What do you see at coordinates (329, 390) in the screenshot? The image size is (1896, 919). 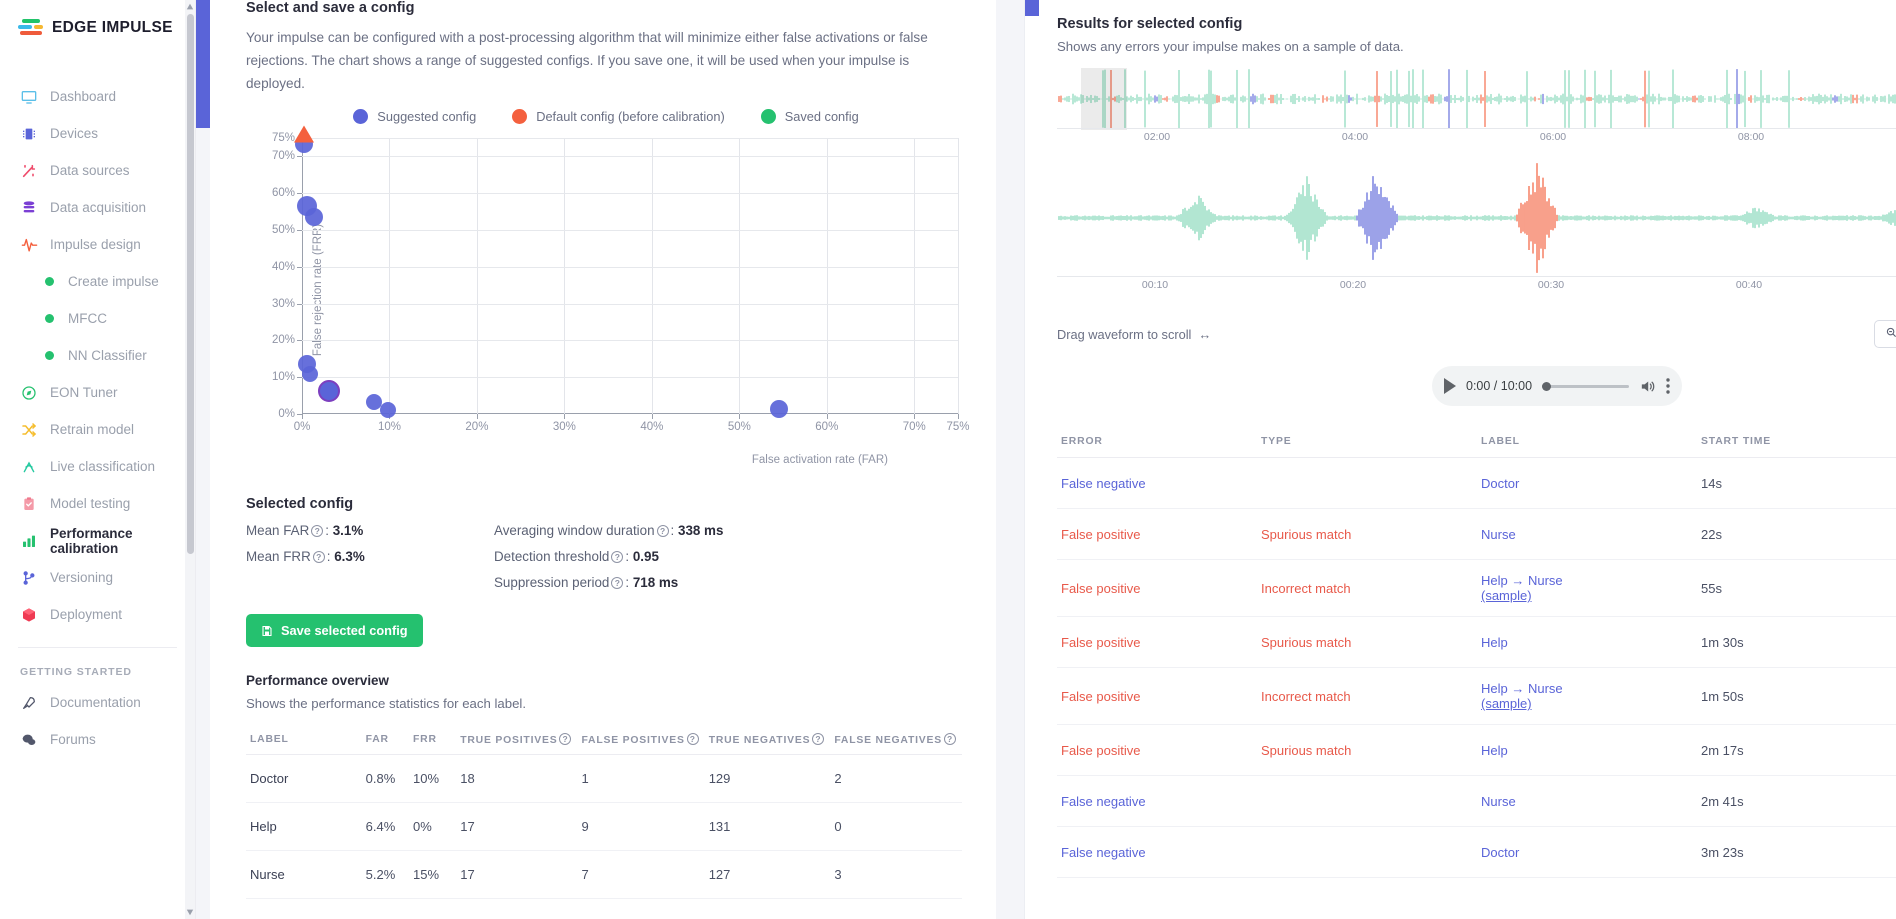 I see `selected-config-marker` at bounding box center [329, 390].